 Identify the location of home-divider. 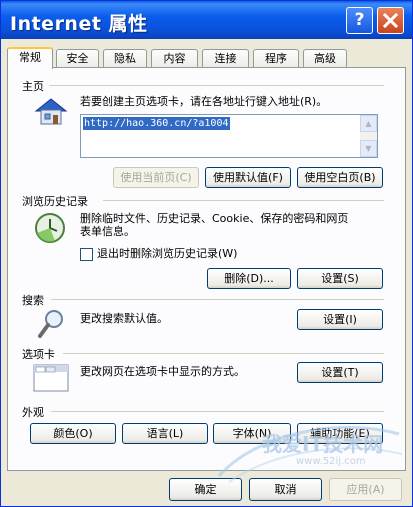
(216, 85).